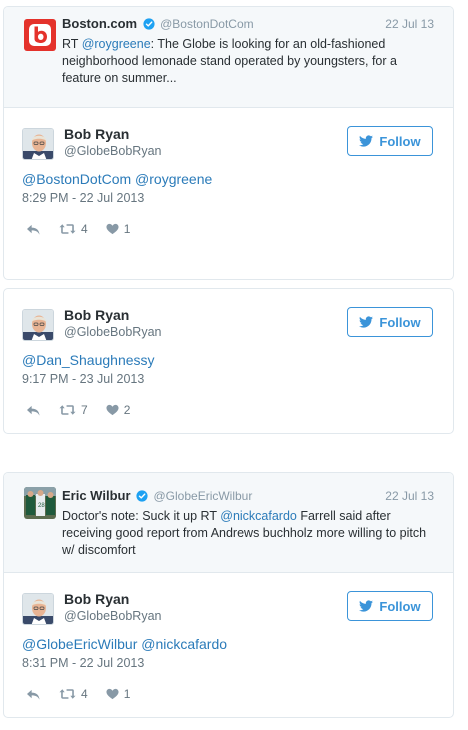 This screenshot has height=730, width=468. I want to click on quoted-author-name: Eric Wilbur, so click(96, 495).